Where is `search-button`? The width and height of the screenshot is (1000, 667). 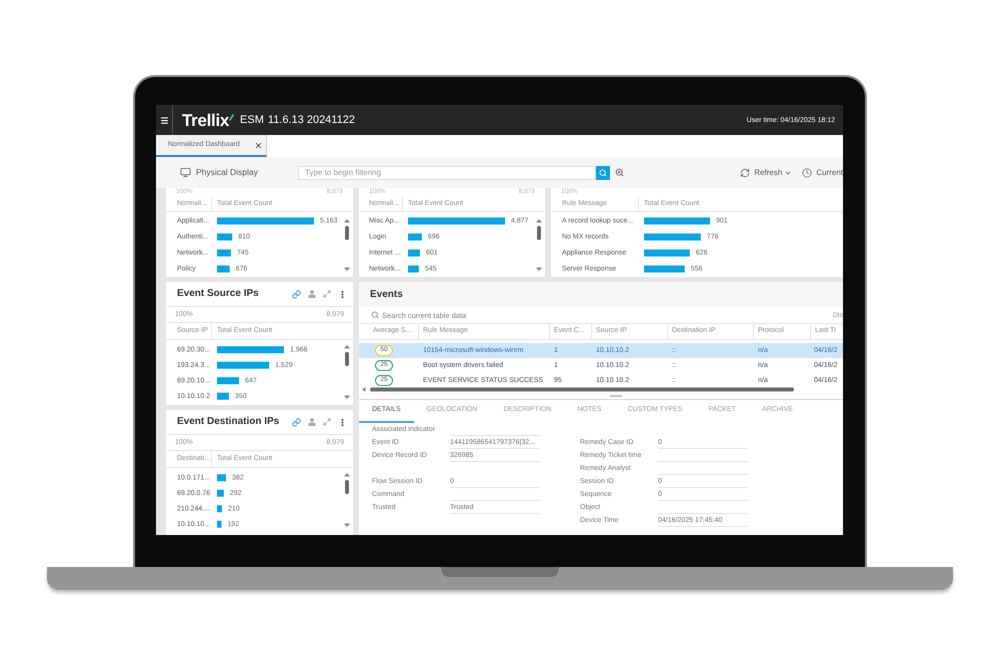
search-button is located at coordinates (603, 173).